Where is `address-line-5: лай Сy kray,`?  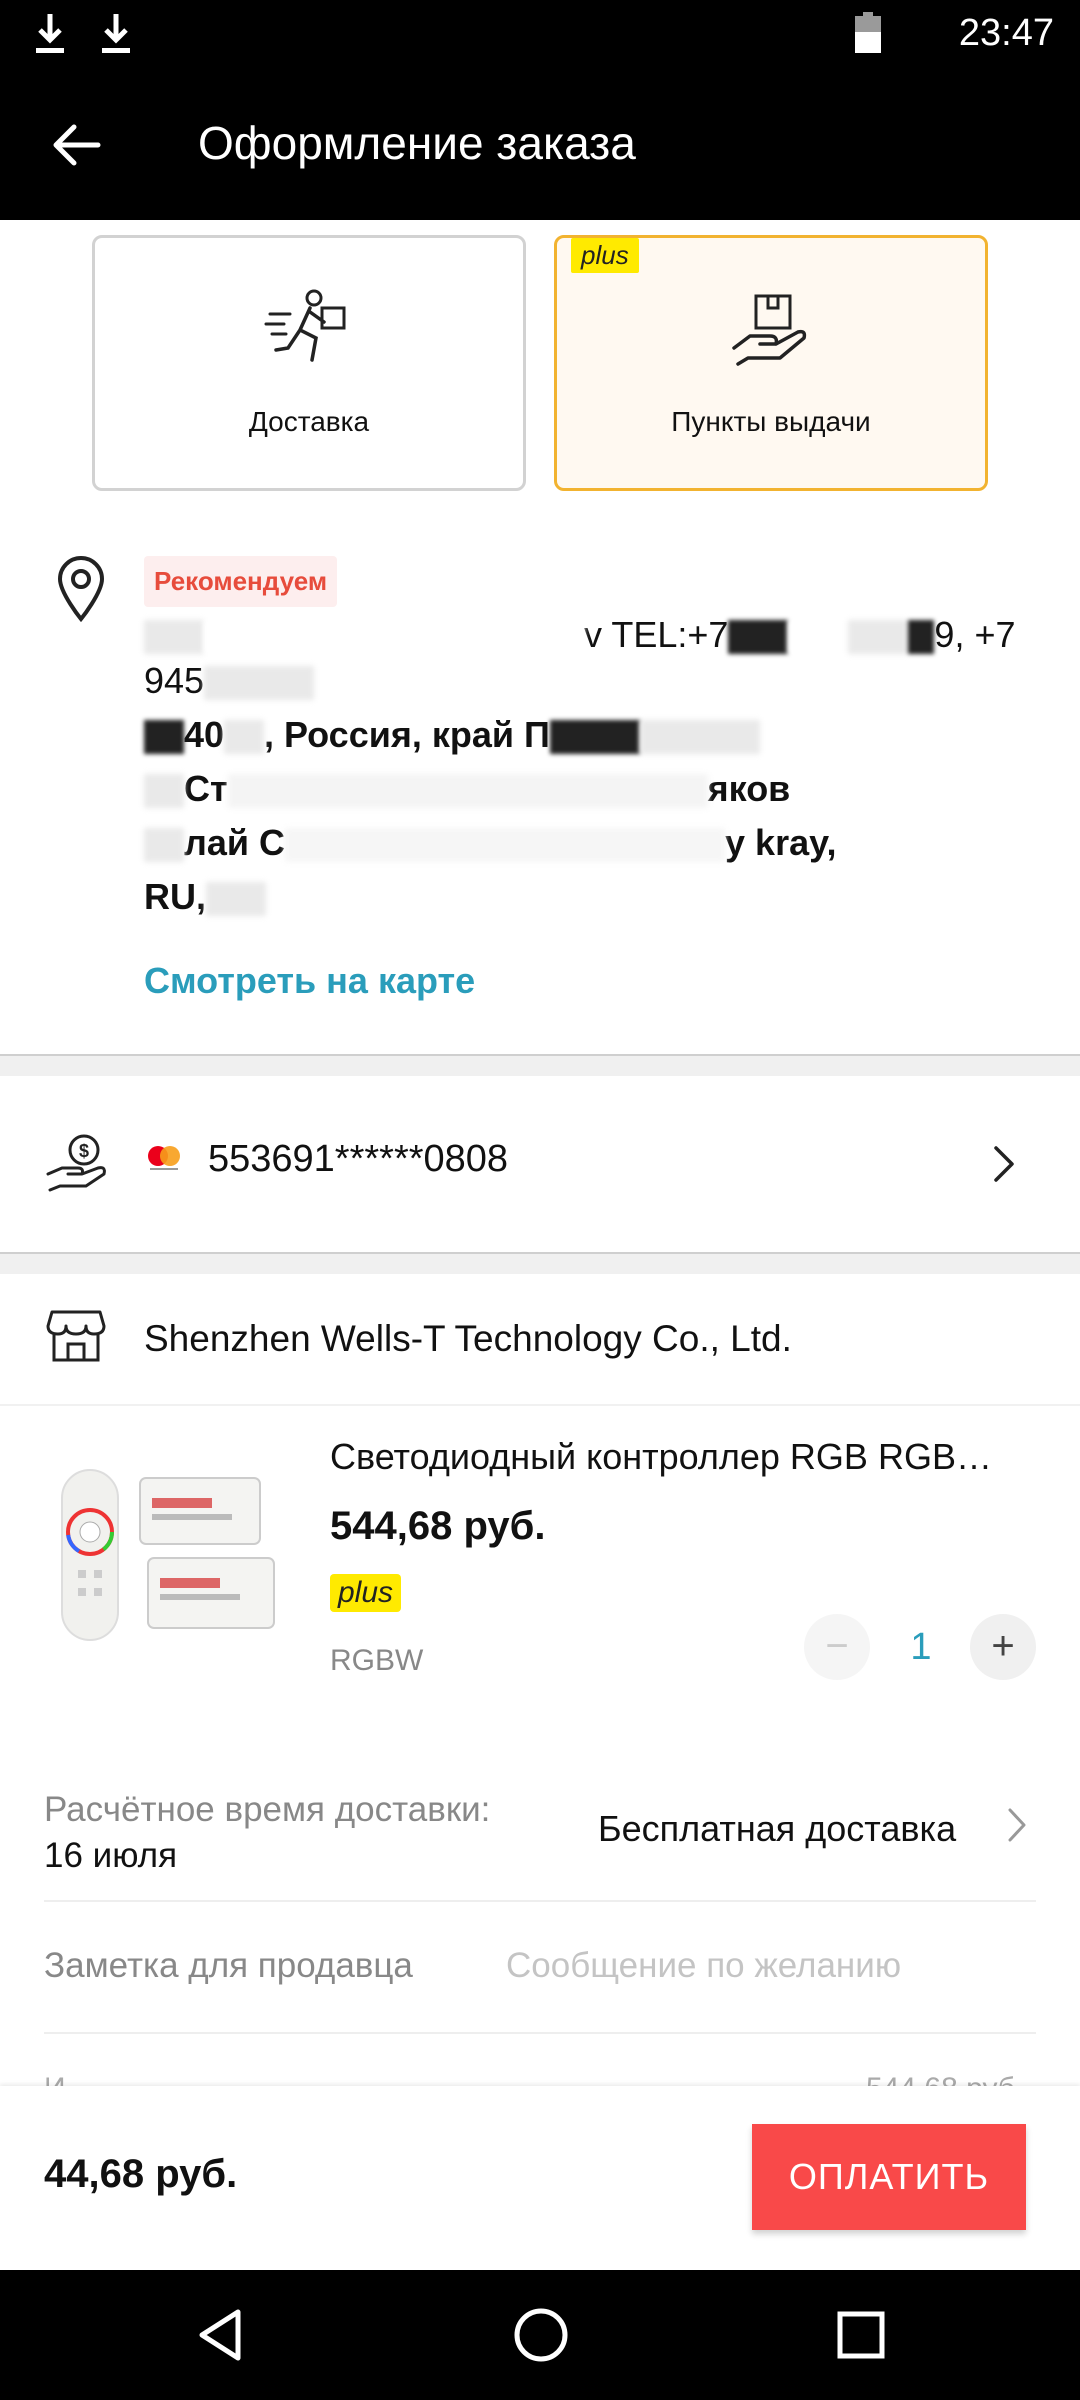
address-line-5: лай Сy kray, is located at coordinates (490, 843).